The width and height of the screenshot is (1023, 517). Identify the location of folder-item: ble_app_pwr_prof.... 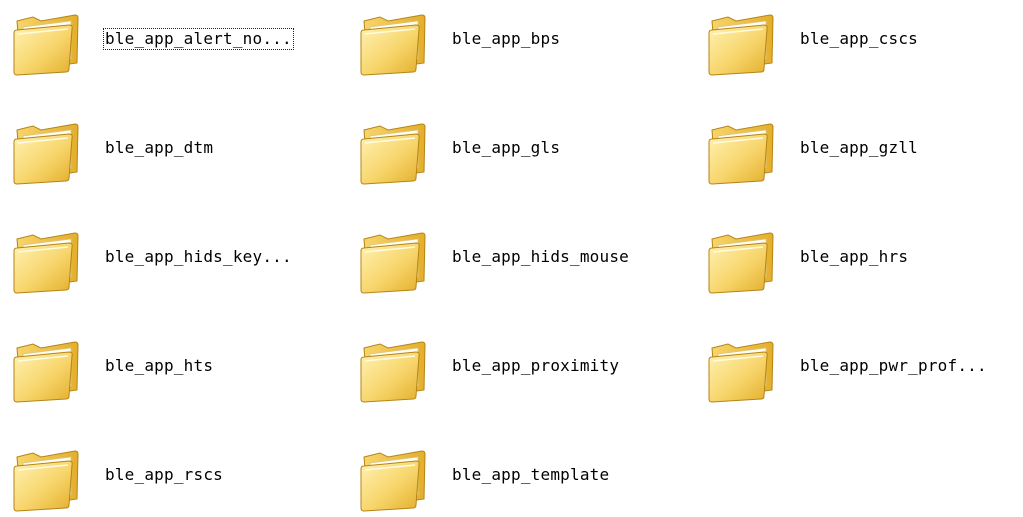
(859, 368).